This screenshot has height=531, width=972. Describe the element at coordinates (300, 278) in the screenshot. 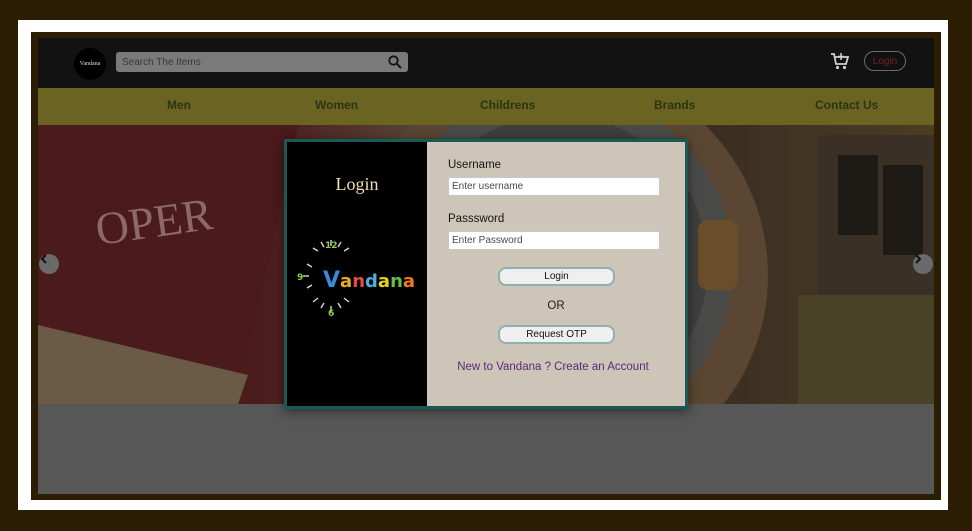

I see `clock-number-9: 9` at that location.